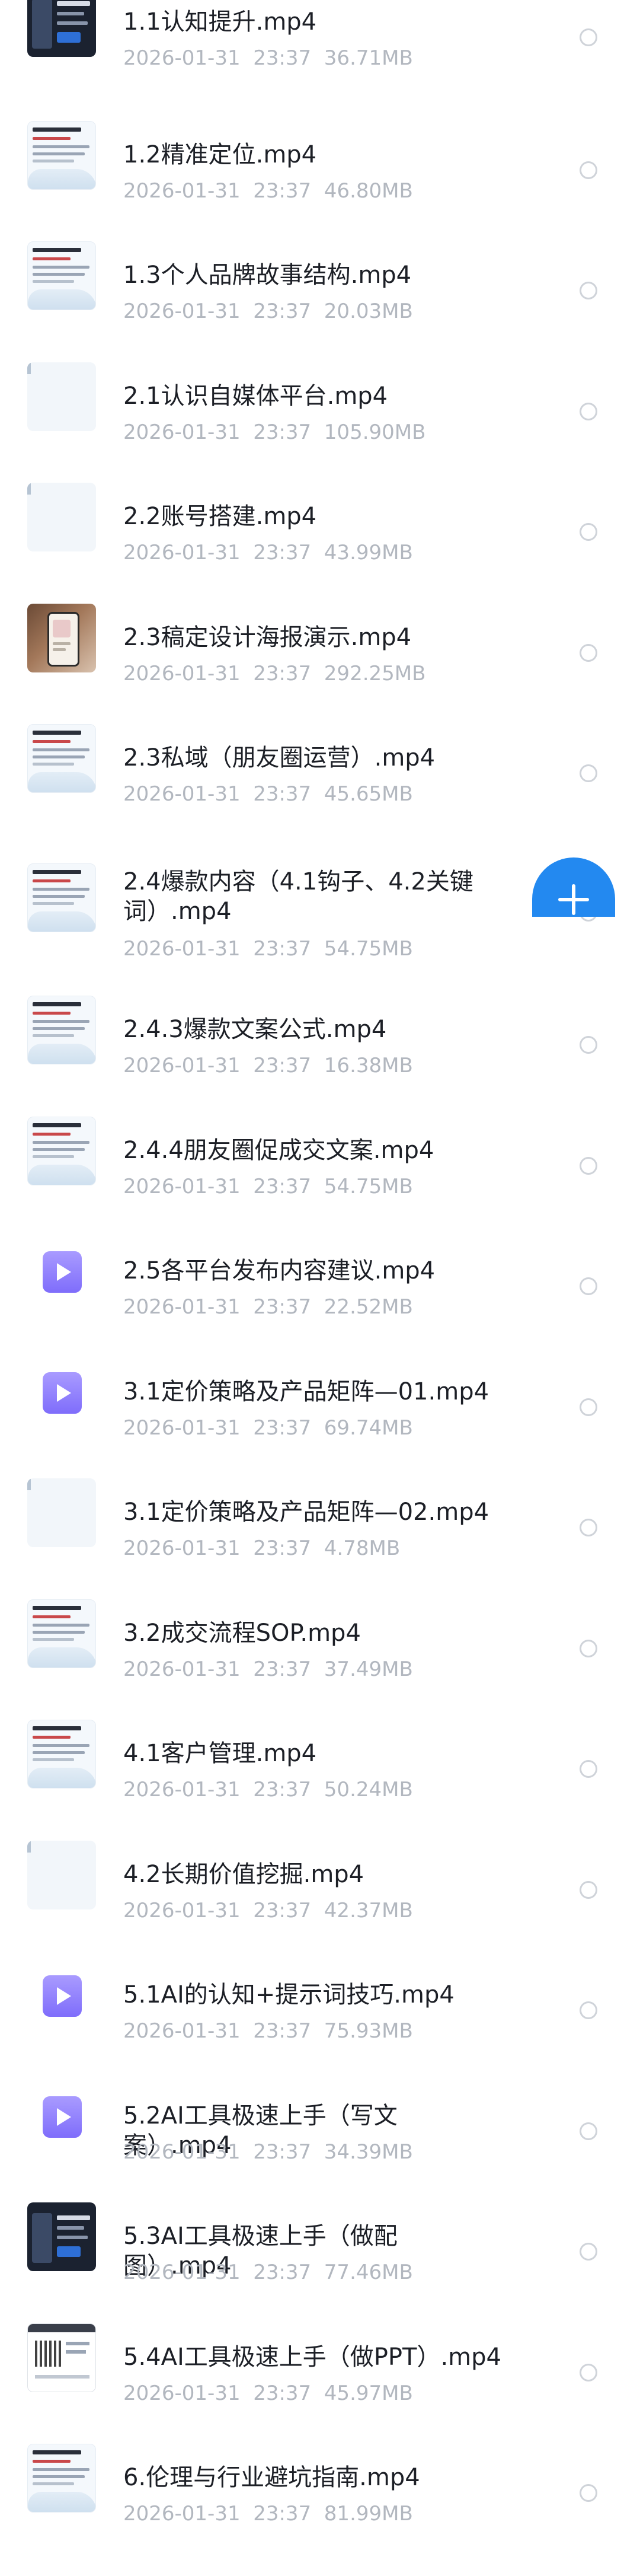 This screenshot has width=640, height=2576. I want to click on file-meta: 2026-01-31 23:37 16.38MB, so click(268, 1065).